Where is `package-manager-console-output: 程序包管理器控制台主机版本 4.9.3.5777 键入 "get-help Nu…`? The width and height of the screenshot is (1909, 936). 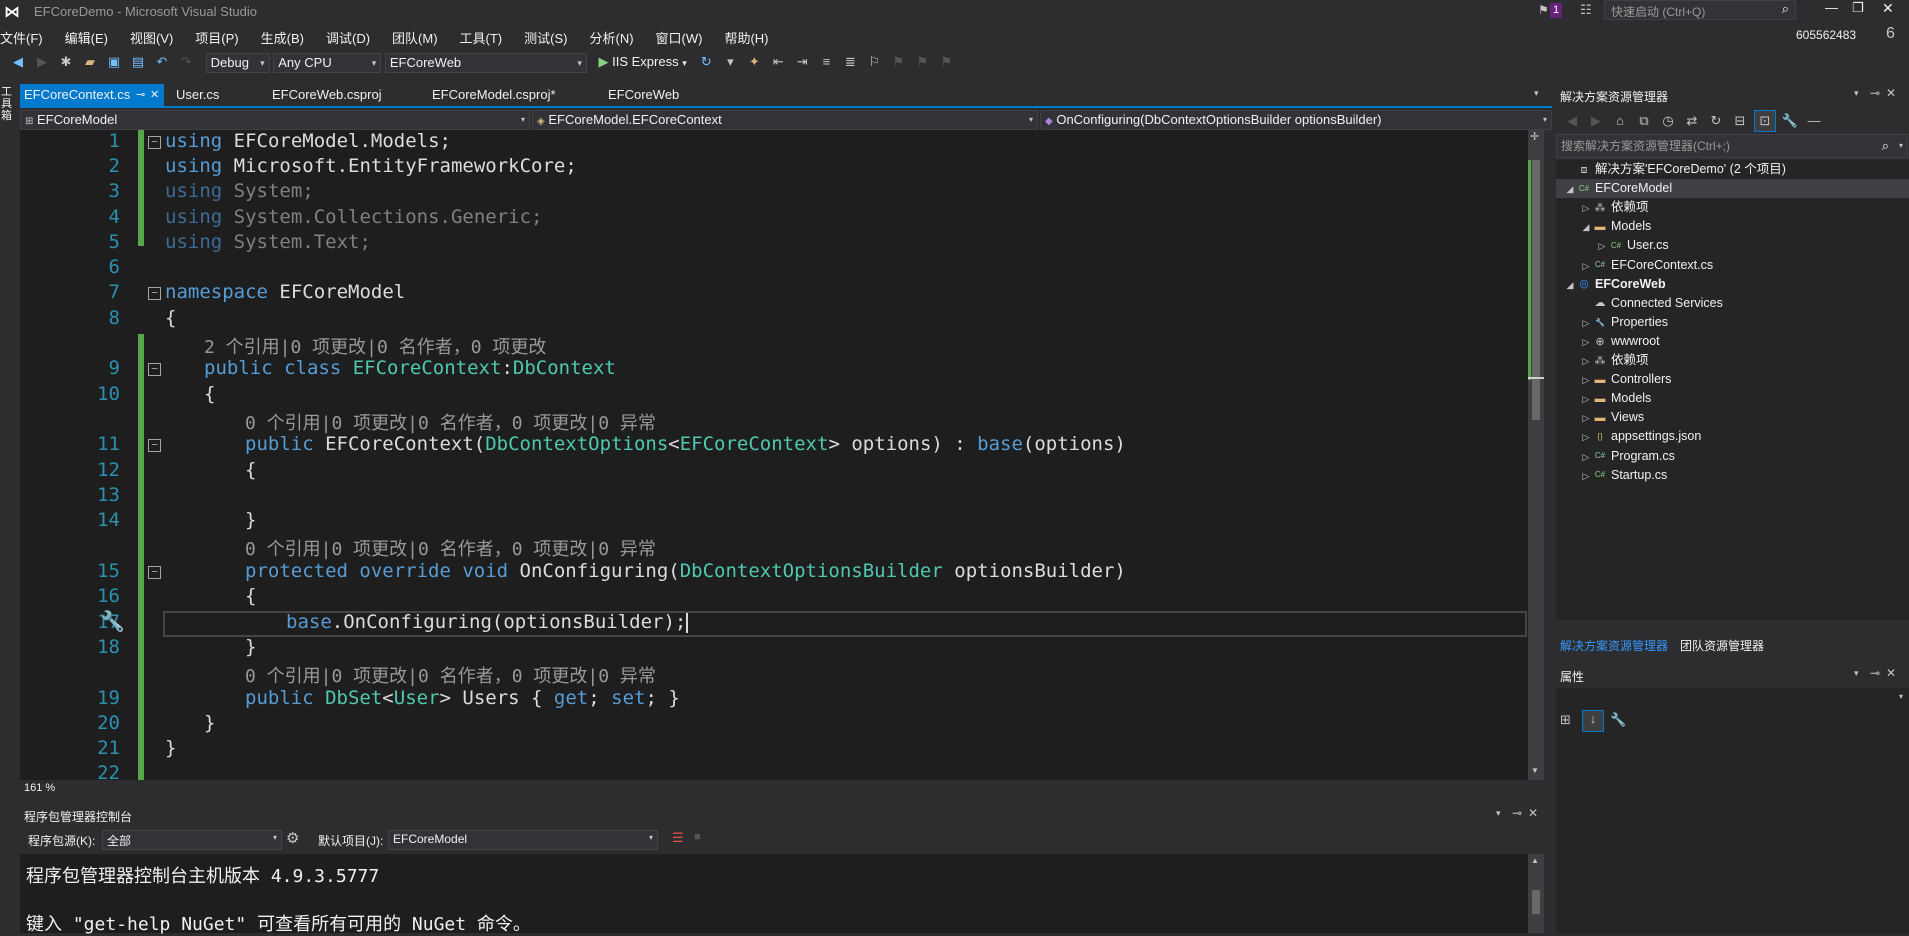 package-manager-console-output: 程序包管理器控制台主机版本 4.9.3.5777 键入 "get-help Nu… is located at coordinates (774, 894).